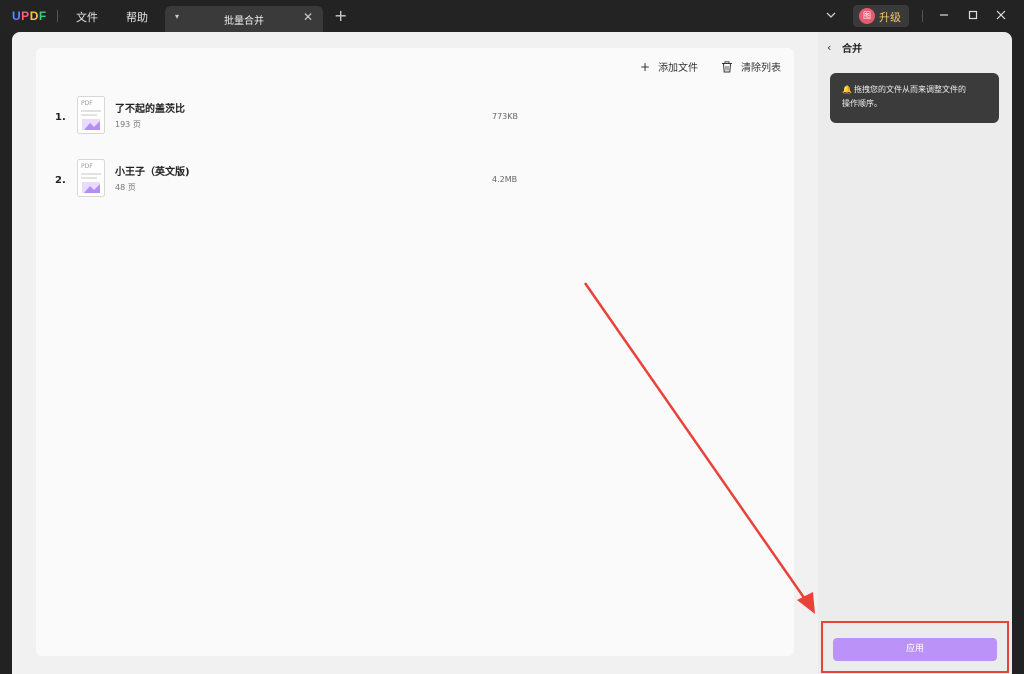 The image size is (1024, 674). I want to click on panel-title: 合并, so click(852, 49).